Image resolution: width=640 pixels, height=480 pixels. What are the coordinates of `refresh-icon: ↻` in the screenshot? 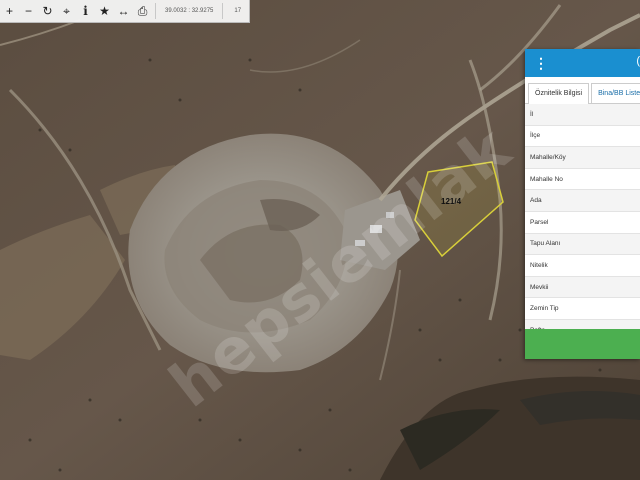 It's located at (47, 11).